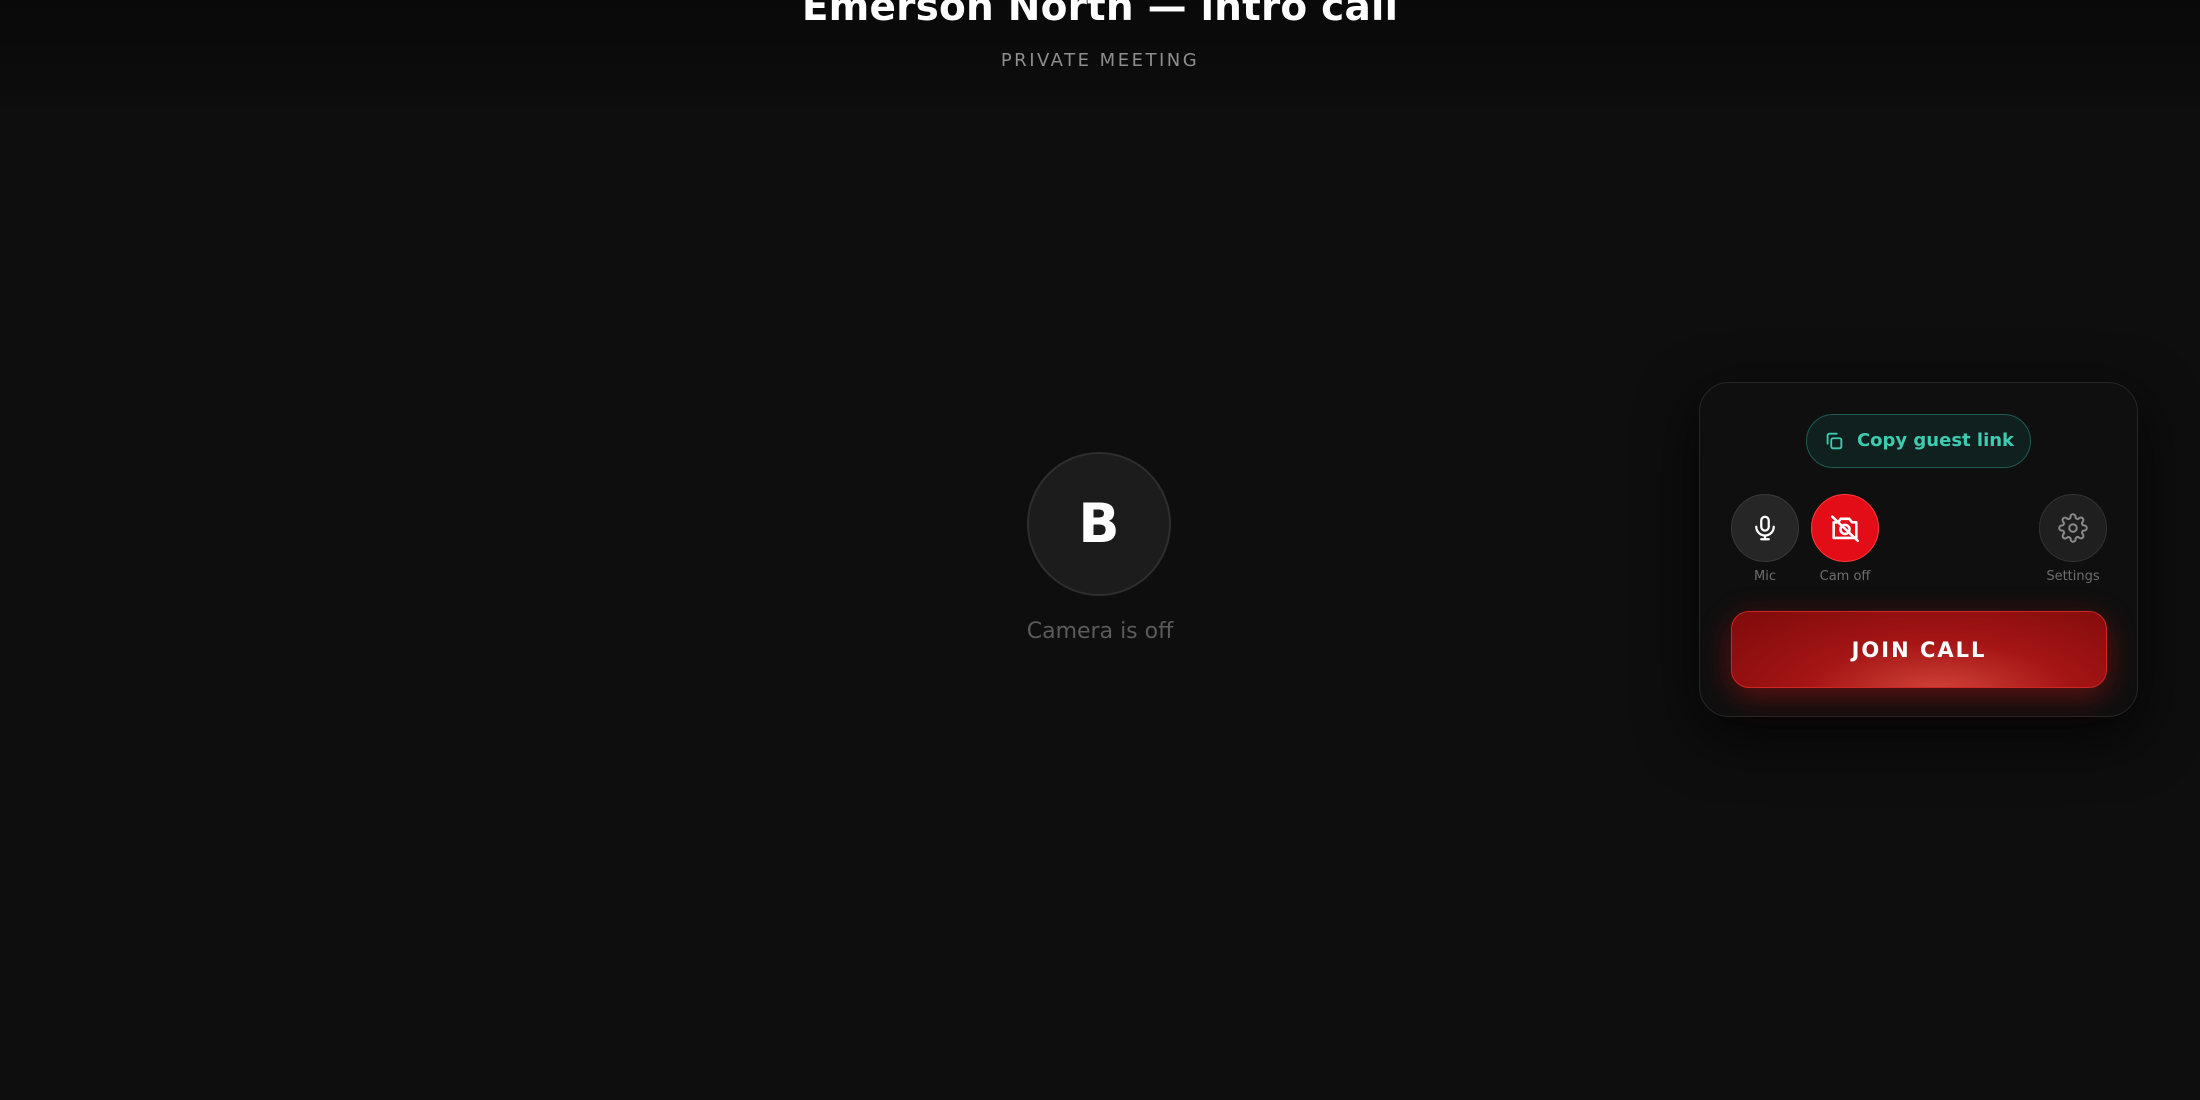 The image size is (2200, 1100). I want to click on microphone-icon, so click(1765, 528).